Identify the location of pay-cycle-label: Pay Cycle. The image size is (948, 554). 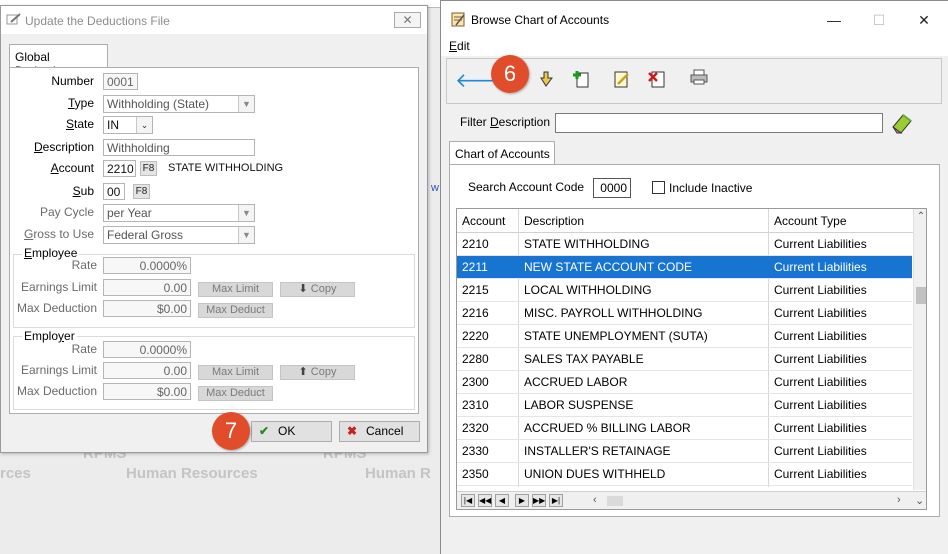
(66, 212).